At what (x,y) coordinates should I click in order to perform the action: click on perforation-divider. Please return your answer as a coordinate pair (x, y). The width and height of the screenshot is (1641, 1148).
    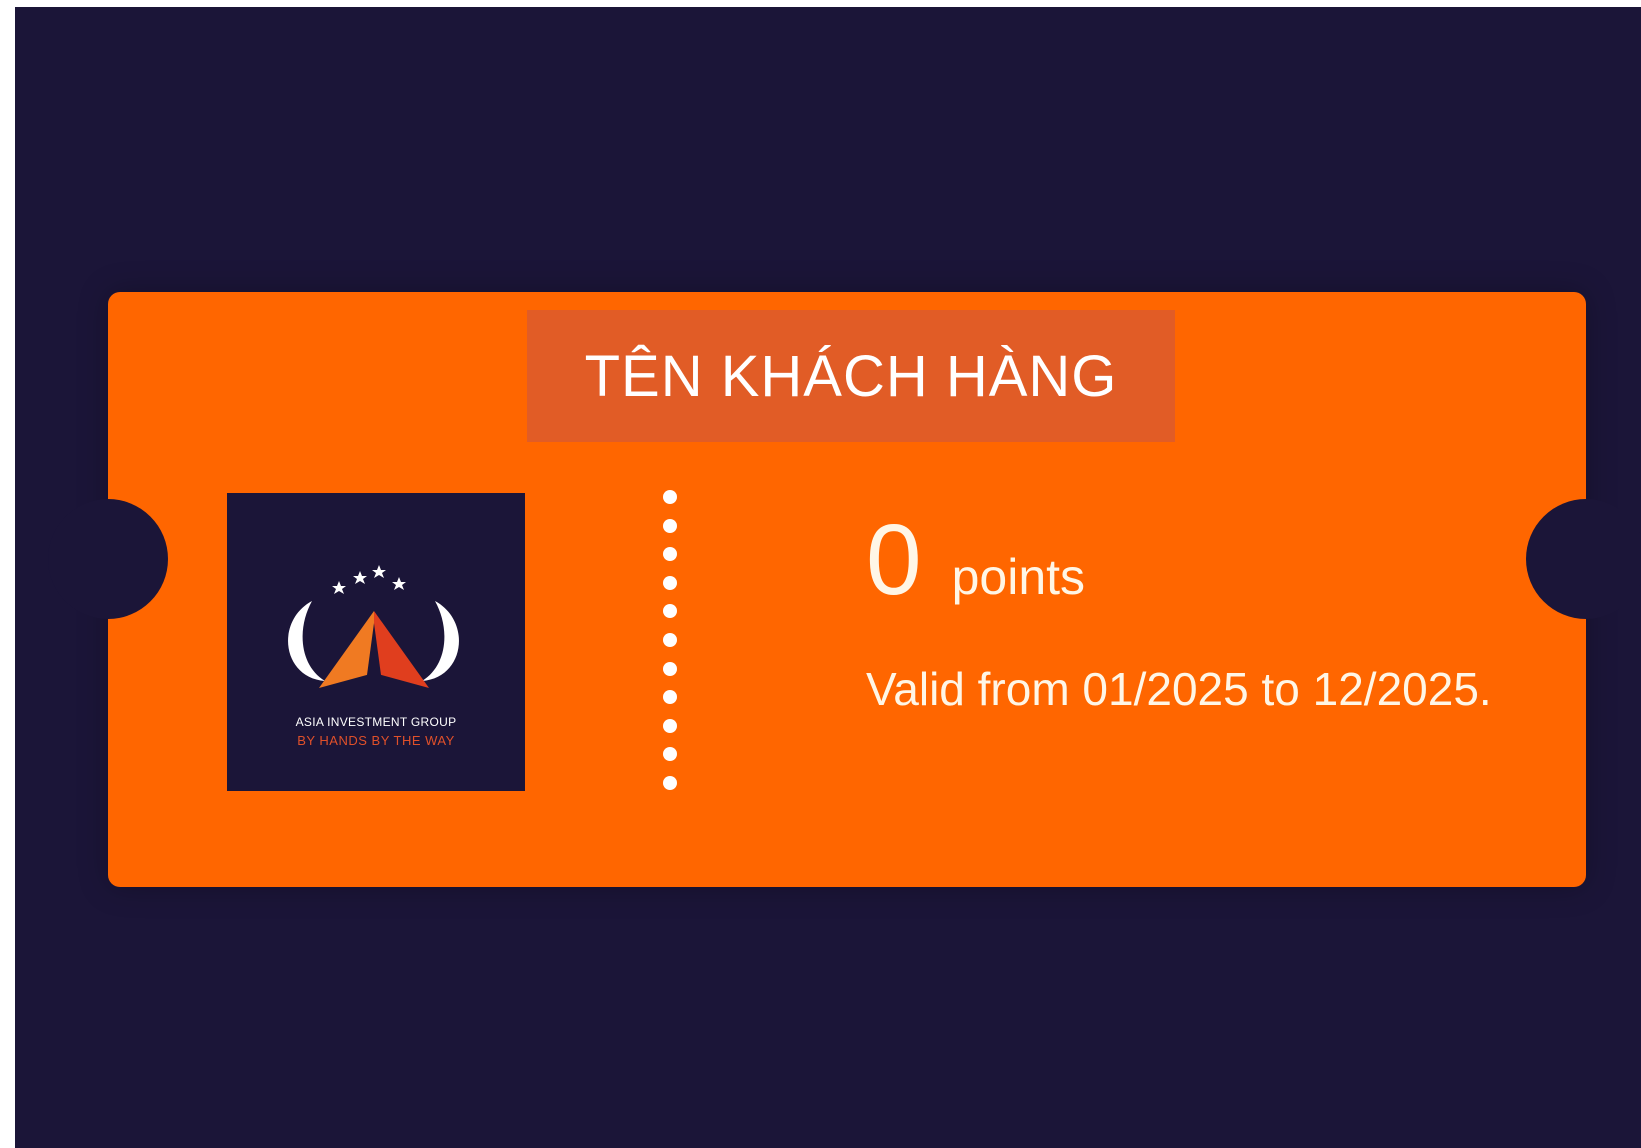
    Looking at the image, I should click on (670, 640).